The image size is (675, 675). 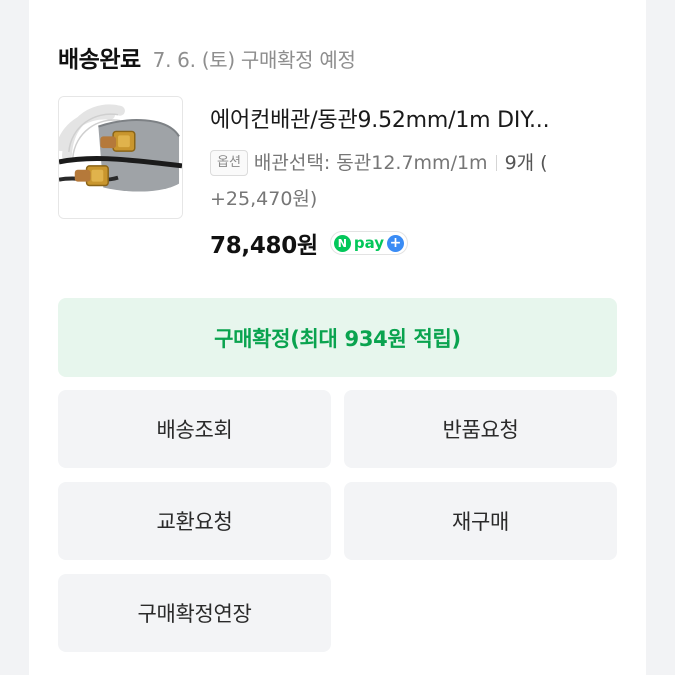 What do you see at coordinates (194, 613) in the screenshot?
I see `extend-confirm-button: 구매확정연장` at bounding box center [194, 613].